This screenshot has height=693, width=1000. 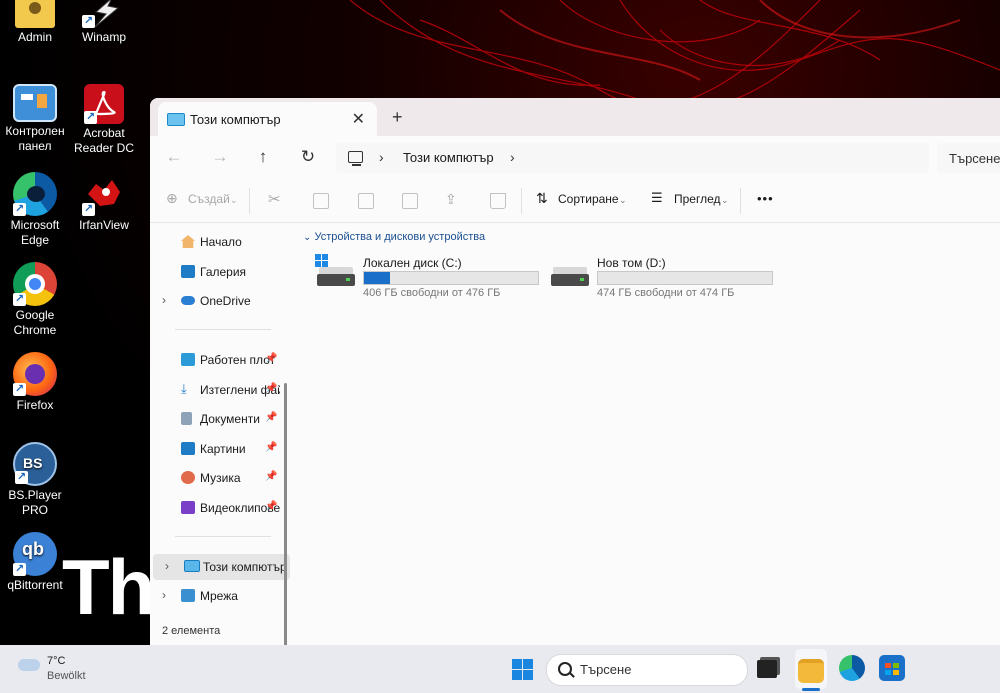 What do you see at coordinates (56, 661) in the screenshot?
I see `weather-temperature: 7°C` at bounding box center [56, 661].